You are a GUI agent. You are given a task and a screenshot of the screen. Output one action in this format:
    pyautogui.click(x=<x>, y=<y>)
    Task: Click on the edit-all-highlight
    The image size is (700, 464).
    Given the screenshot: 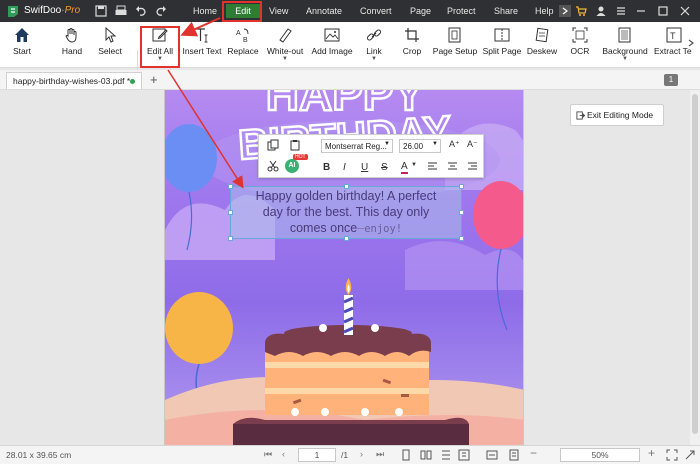 What is the action you would take?
    pyautogui.click(x=160, y=47)
    